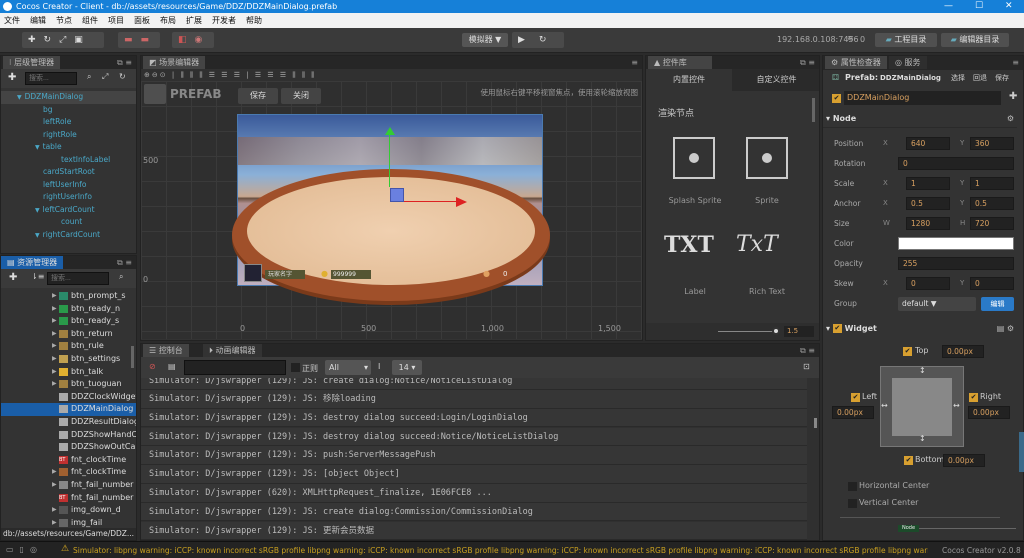  Describe the element at coordinates (963, 351) in the screenshot. I see `top-input: 0.00px` at that location.